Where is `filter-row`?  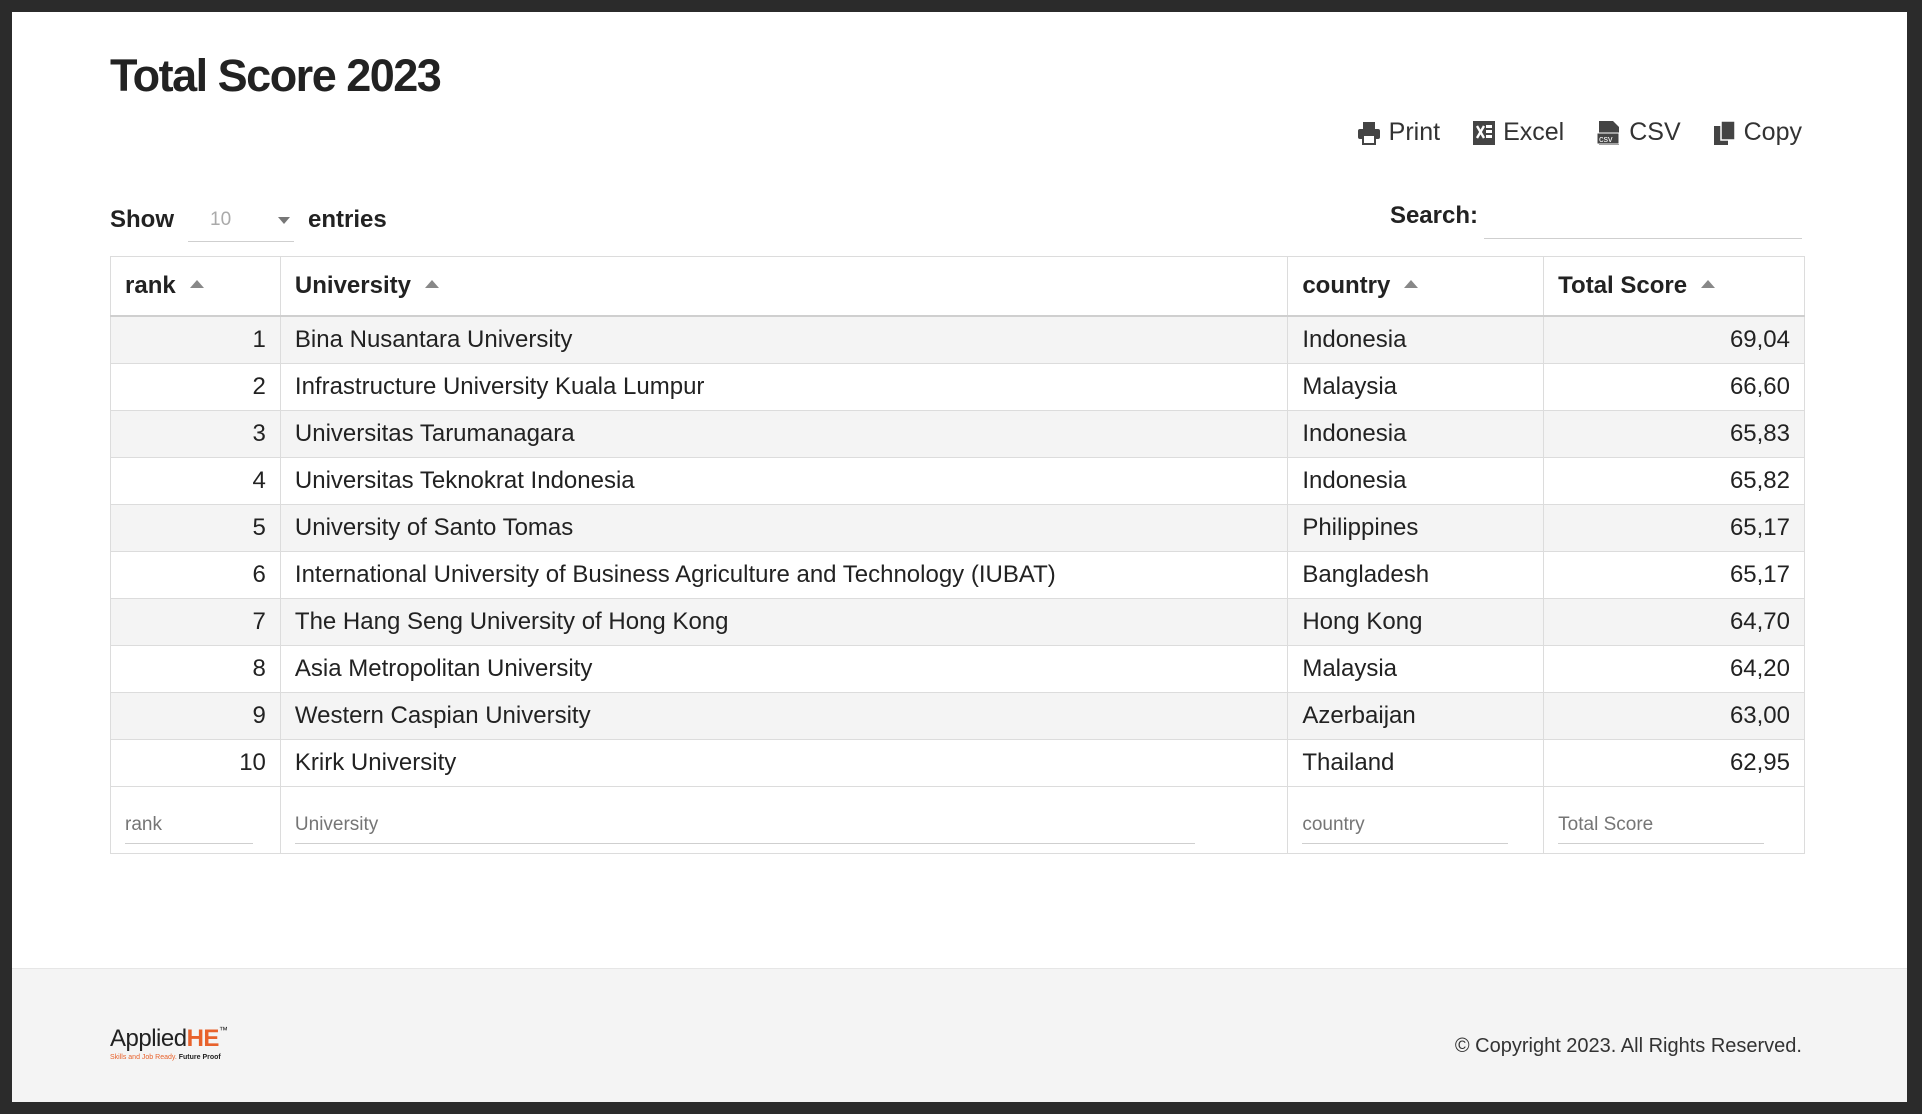 filter-row is located at coordinates (957, 820).